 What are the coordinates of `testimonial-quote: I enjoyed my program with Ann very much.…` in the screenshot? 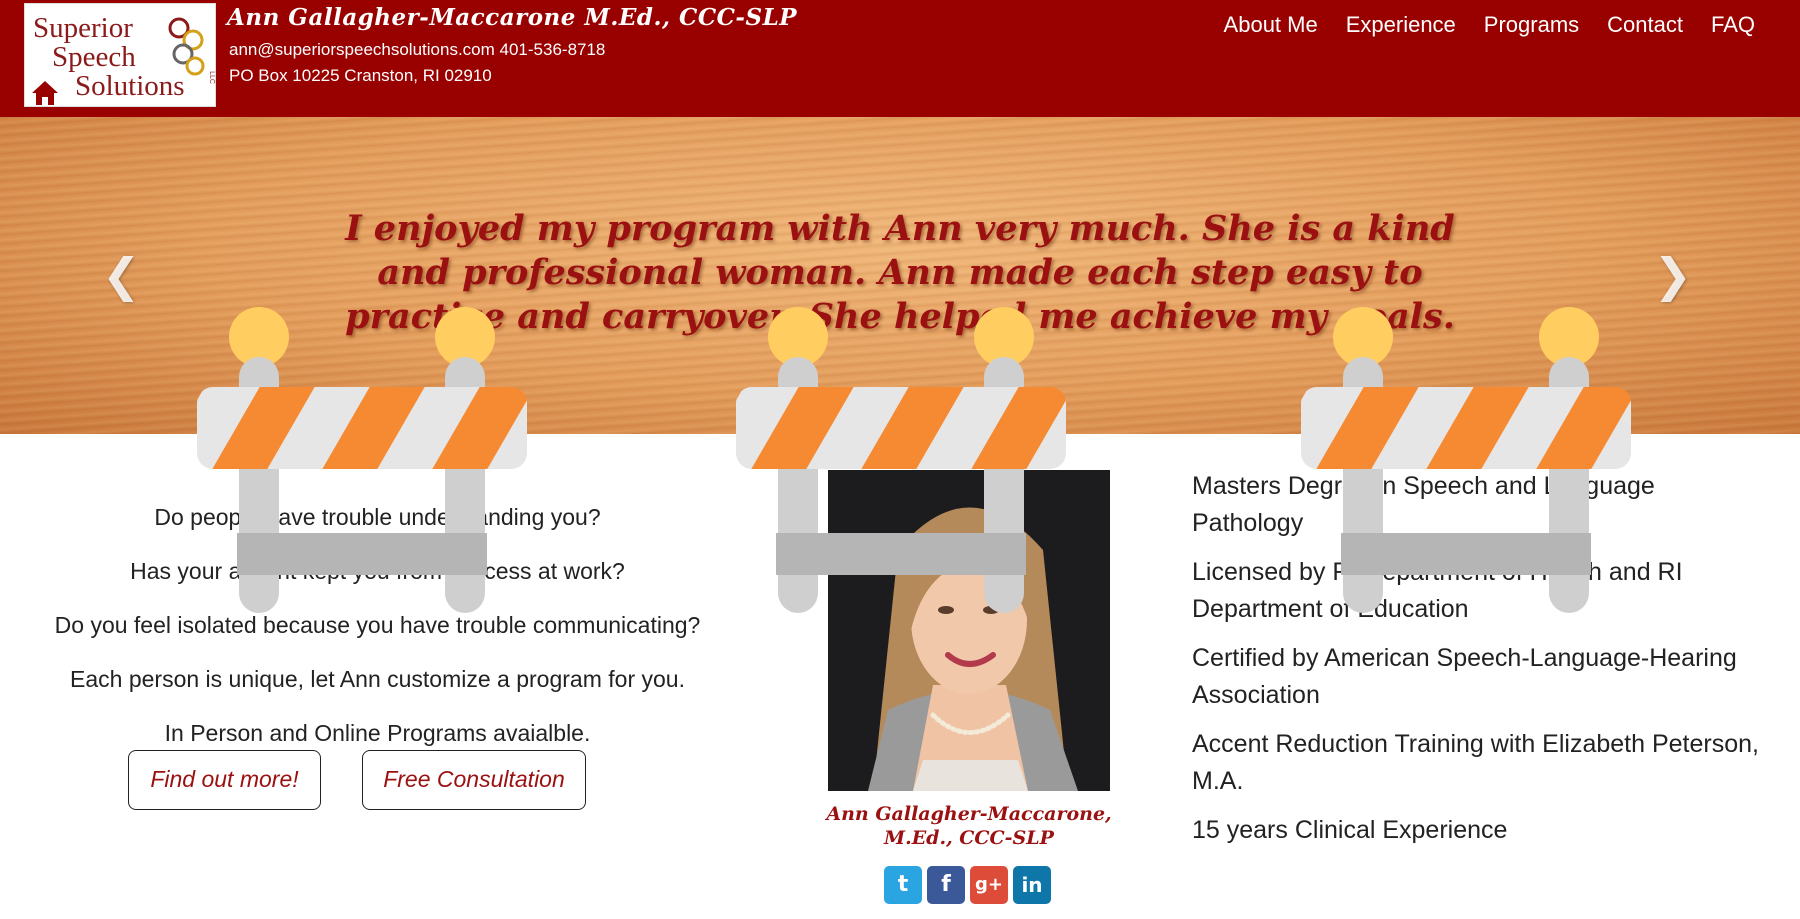 It's located at (900, 272).